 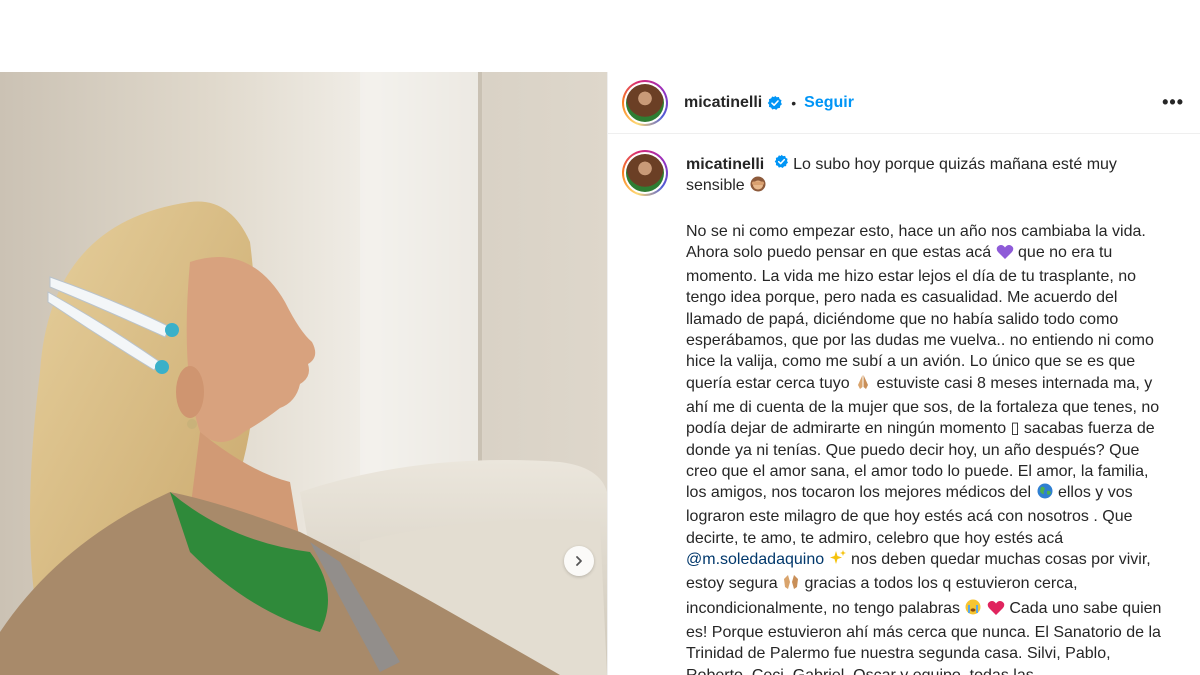 I want to click on caption-username: micatinelli, so click(x=725, y=164).